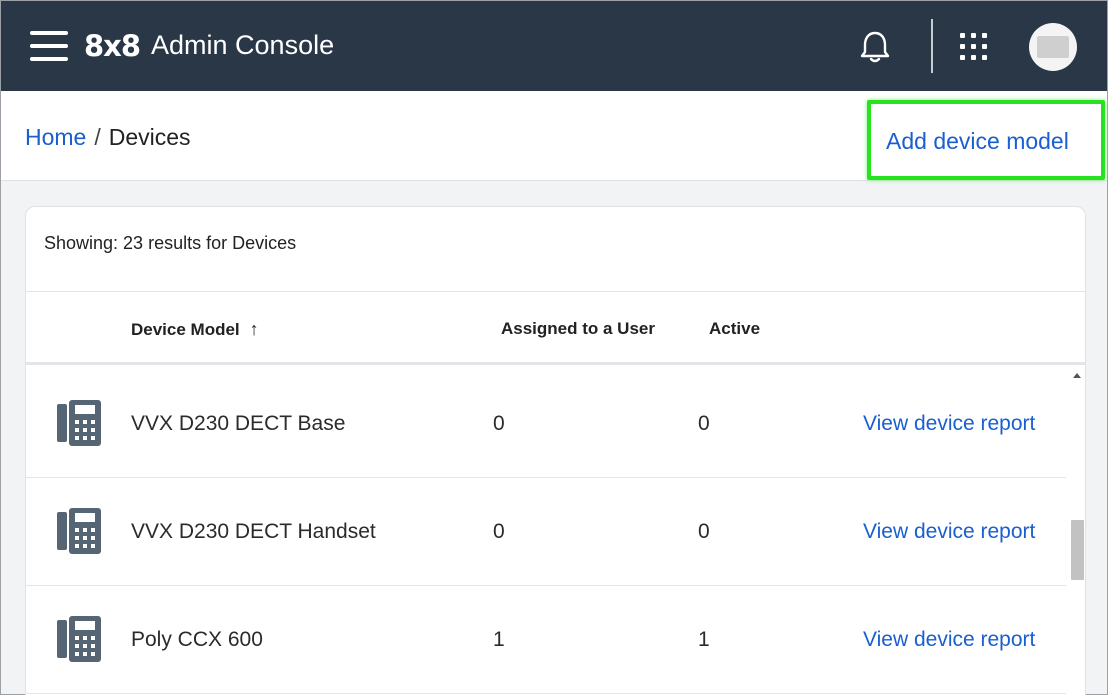 This screenshot has width=1108, height=695. I want to click on column-device-model: Device Model ↑, so click(195, 329).